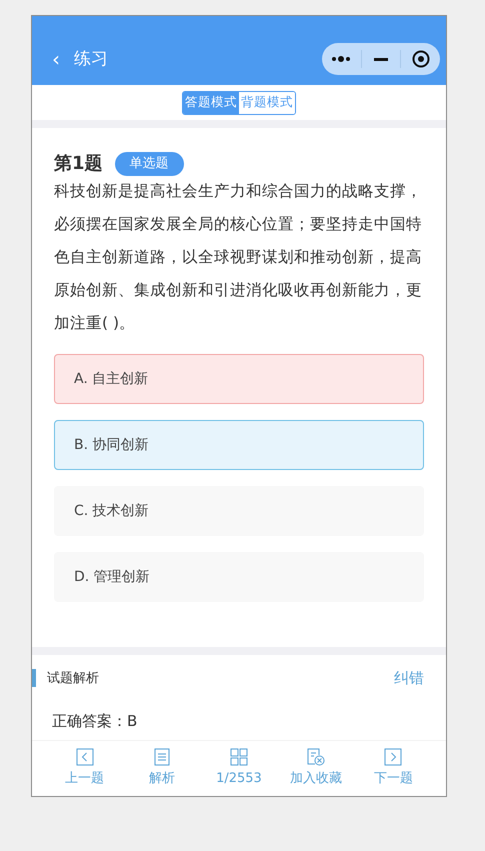 This screenshot has width=485, height=851. Describe the element at coordinates (239, 577) in the screenshot. I see `answer-option: D. 管理创新` at that location.